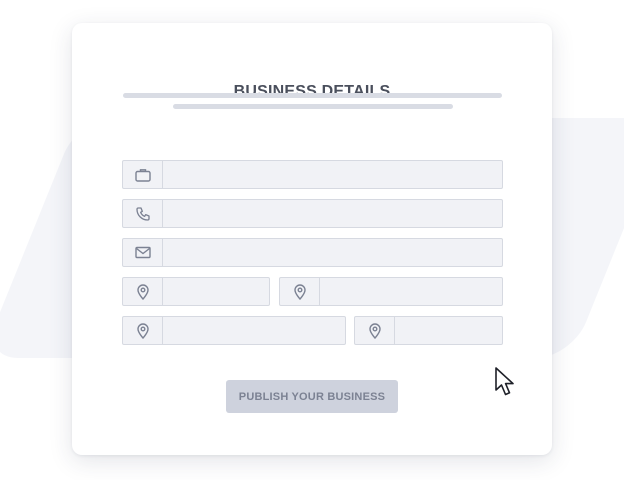 This screenshot has height=480, width=624. Describe the element at coordinates (143, 213) in the screenshot. I see `phone-icon` at that location.